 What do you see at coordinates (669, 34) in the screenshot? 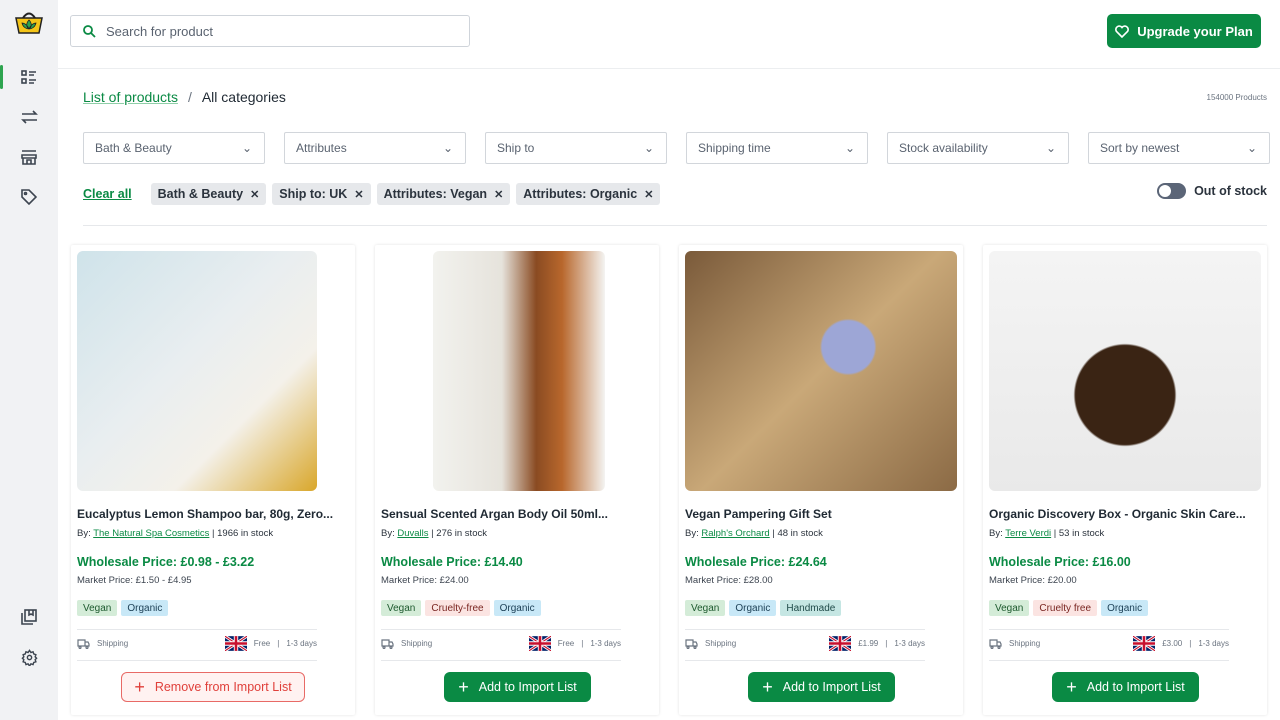
I see `top-header: Search for product Upgrade your Plan` at bounding box center [669, 34].